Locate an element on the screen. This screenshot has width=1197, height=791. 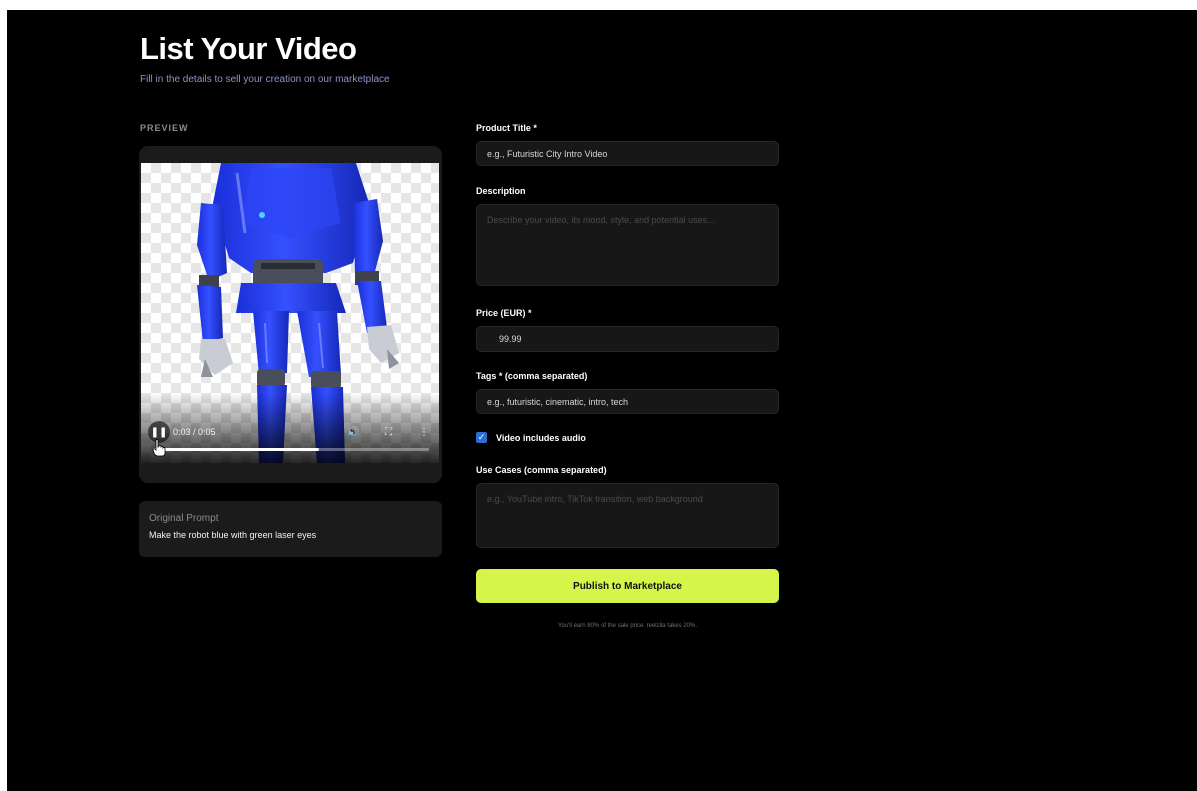
price-input is located at coordinates (627, 339).